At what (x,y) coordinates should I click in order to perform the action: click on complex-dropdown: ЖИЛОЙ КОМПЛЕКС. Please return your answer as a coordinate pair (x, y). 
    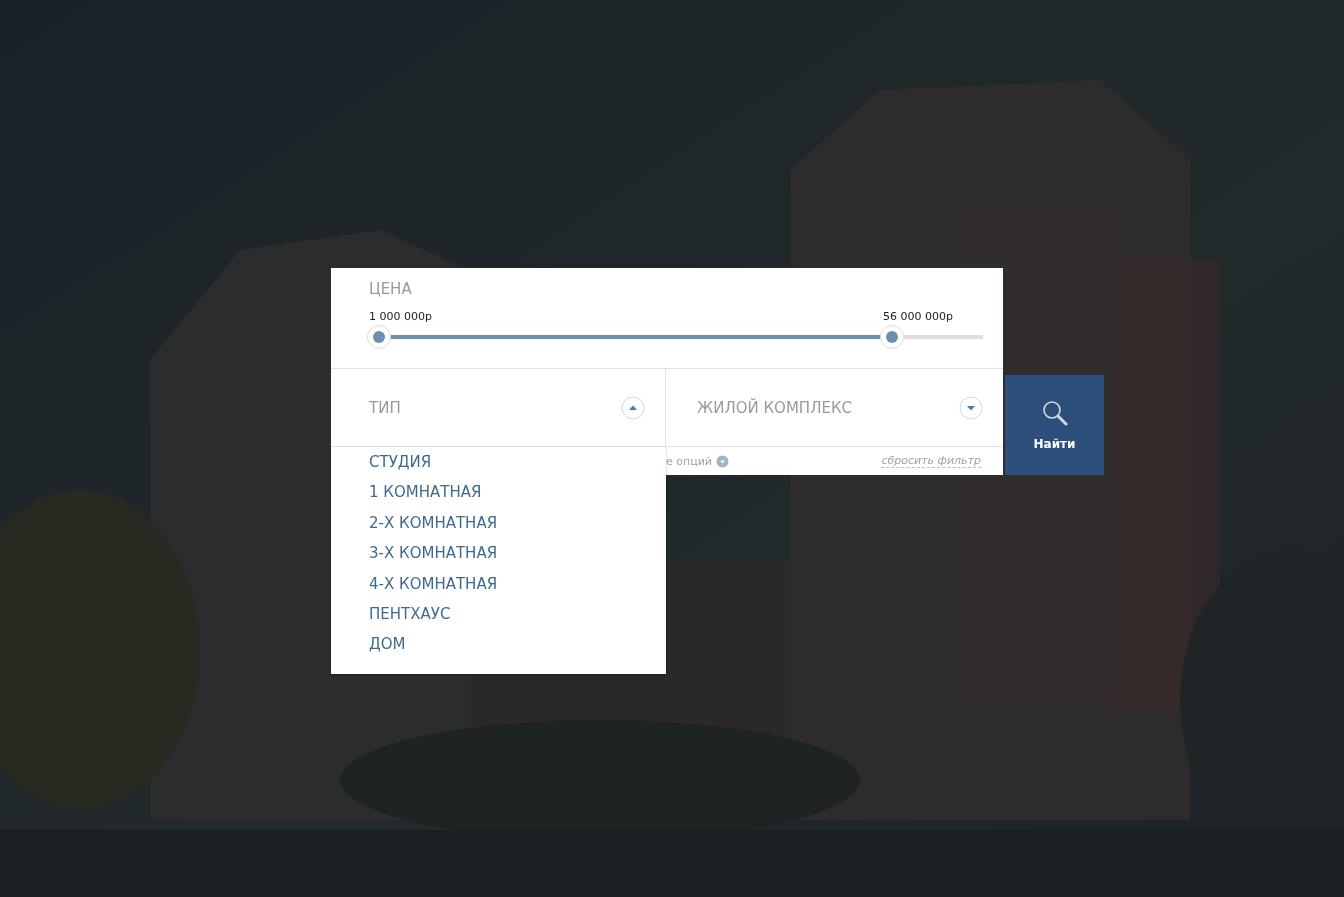
    Looking at the image, I should click on (834, 408).